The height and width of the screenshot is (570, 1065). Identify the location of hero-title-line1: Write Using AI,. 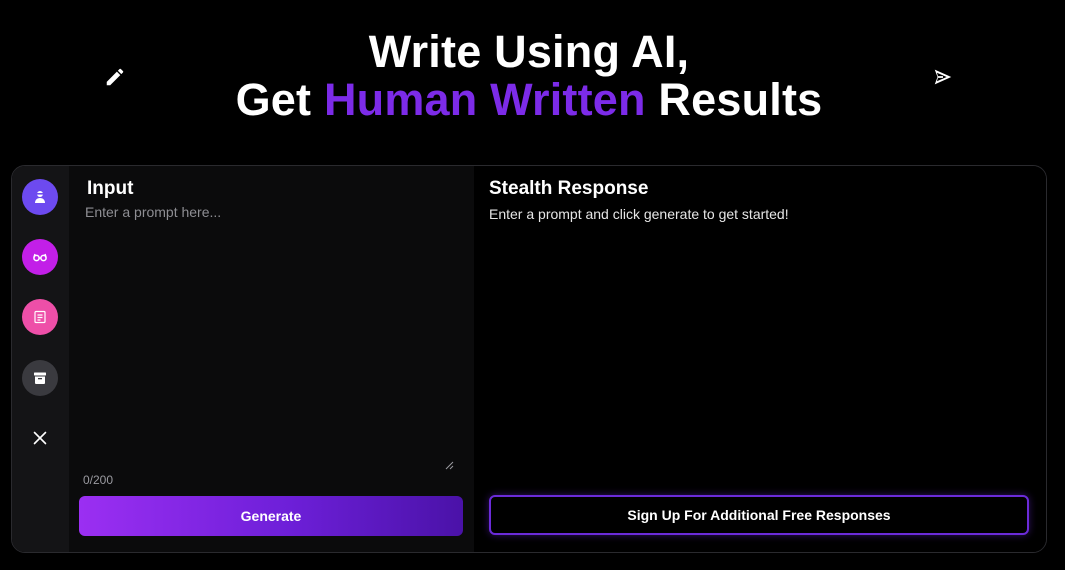
(529, 51).